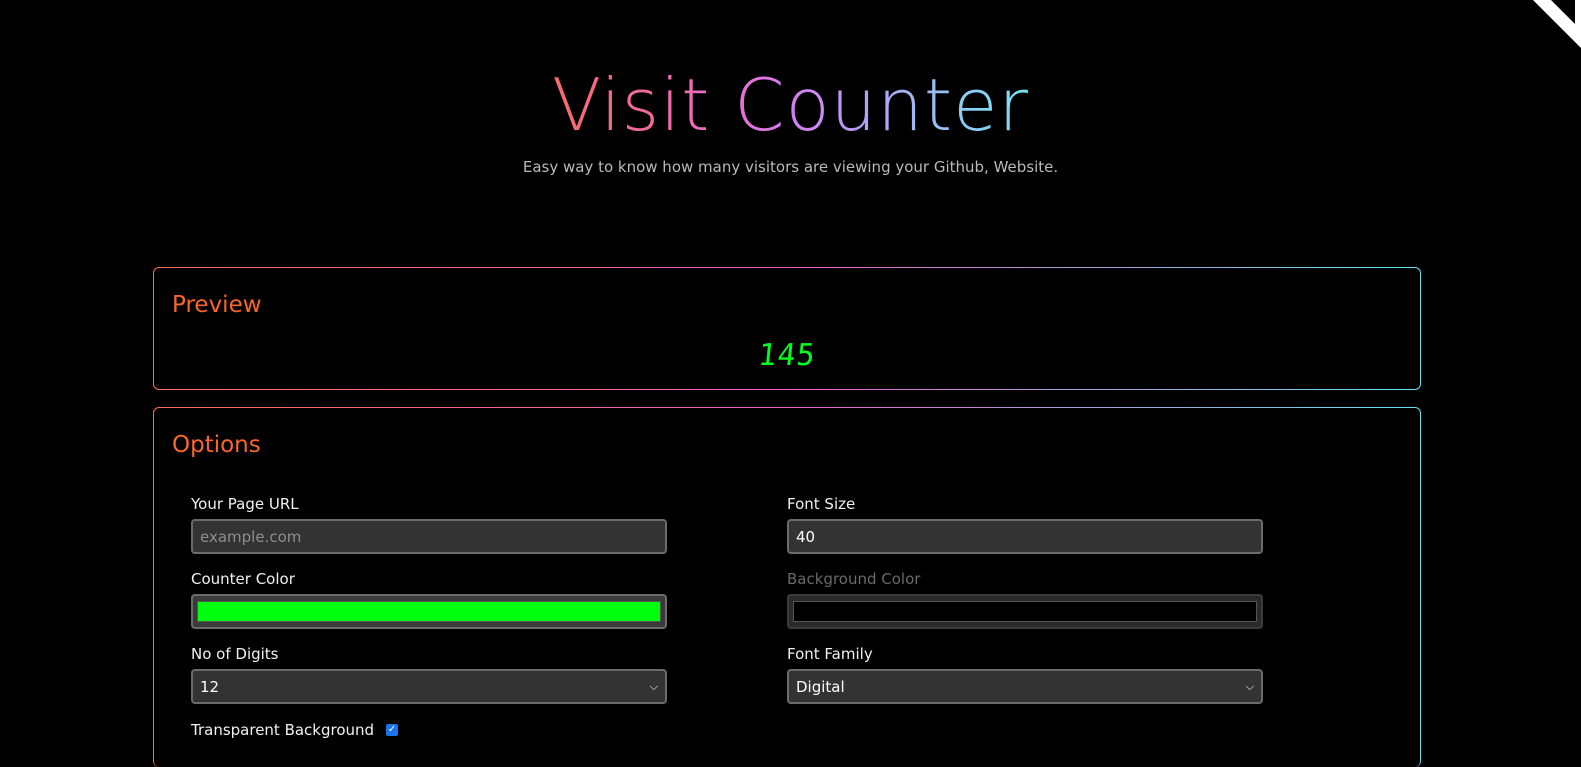 The image size is (1581, 767). I want to click on page-title: Visit Counter, so click(790, 105).